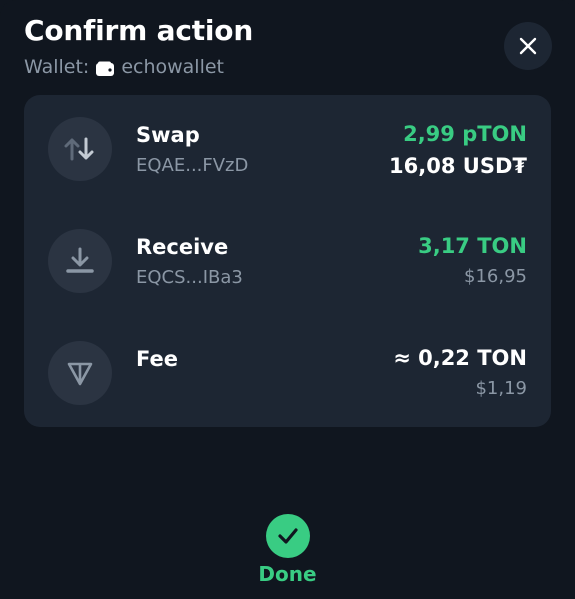  What do you see at coordinates (472, 246) in the screenshot?
I see `action-amount: 3,17 TON` at bounding box center [472, 246].